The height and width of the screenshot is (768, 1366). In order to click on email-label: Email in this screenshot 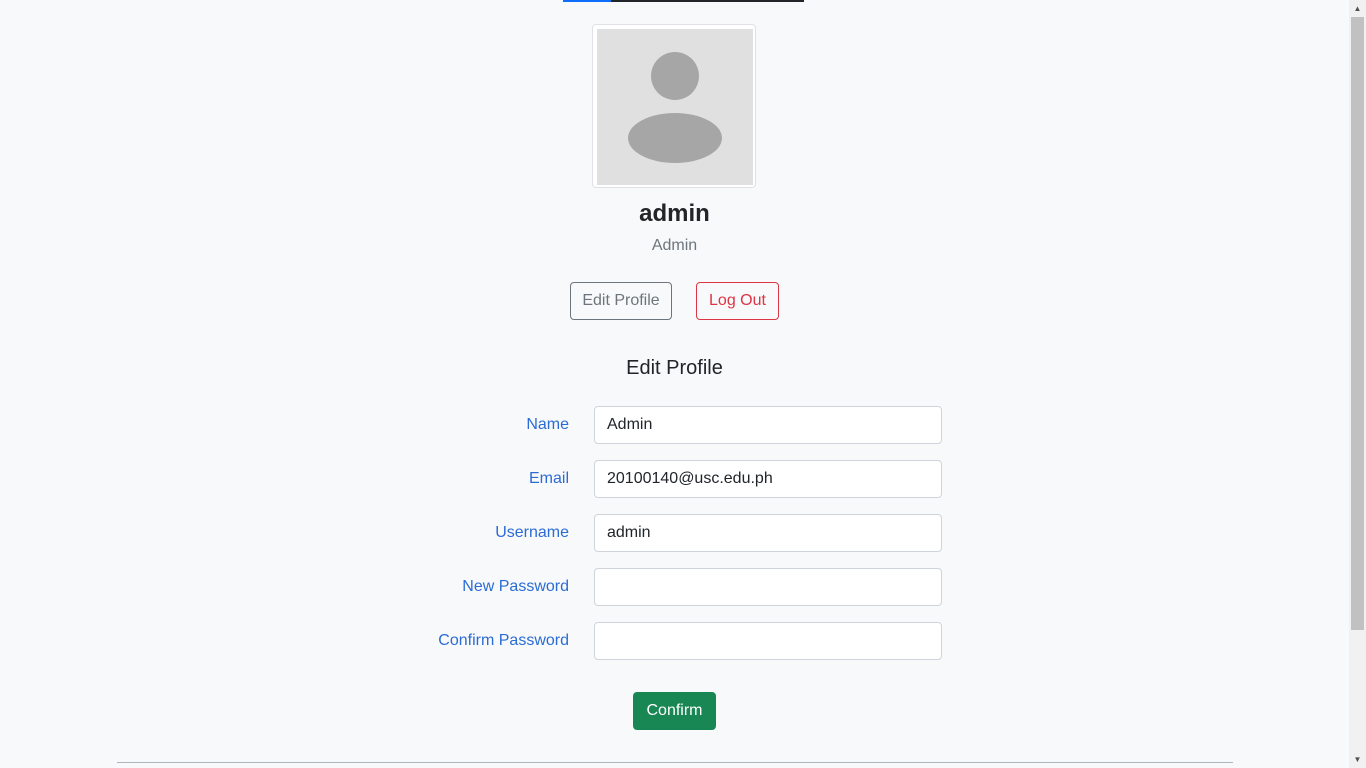, I will do `click(548, 478)`.